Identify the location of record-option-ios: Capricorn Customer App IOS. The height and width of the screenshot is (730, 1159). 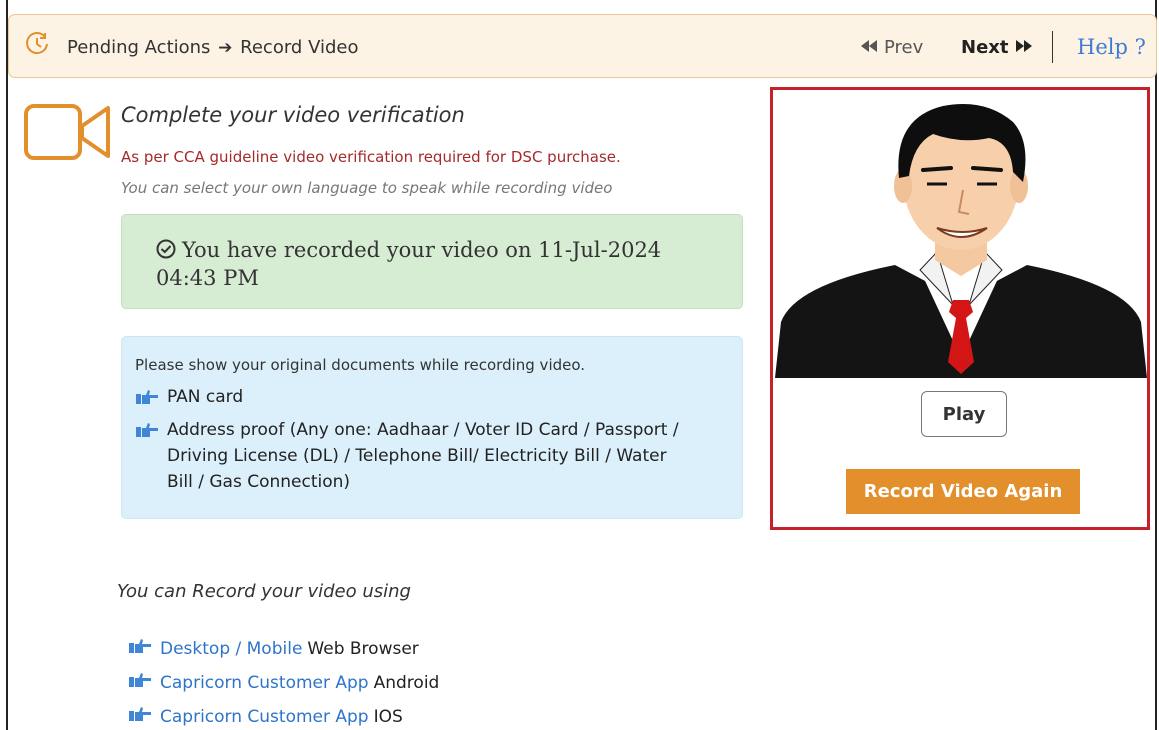
(265, 716).